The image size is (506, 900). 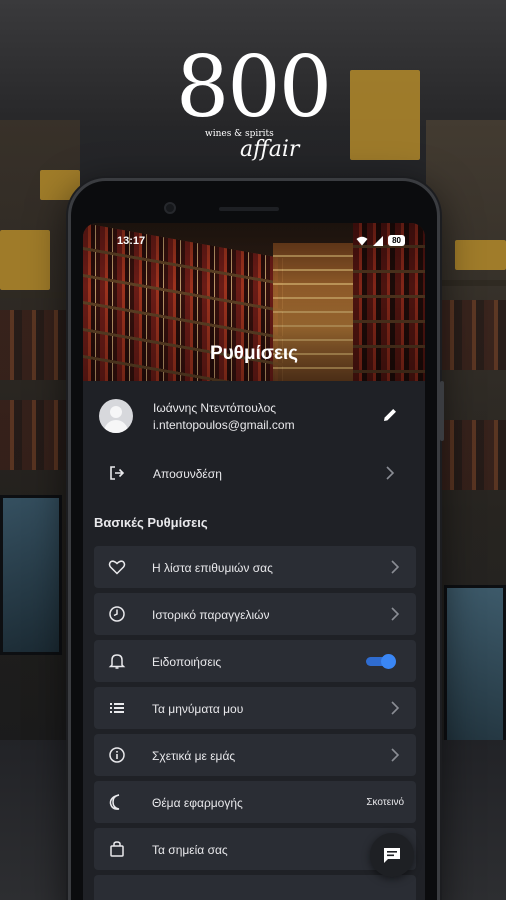 What do you see at coordinates (385, 802) in the screenshot?
I see `theme-value: Σκοτεινό` at bounding box center [385, 802].